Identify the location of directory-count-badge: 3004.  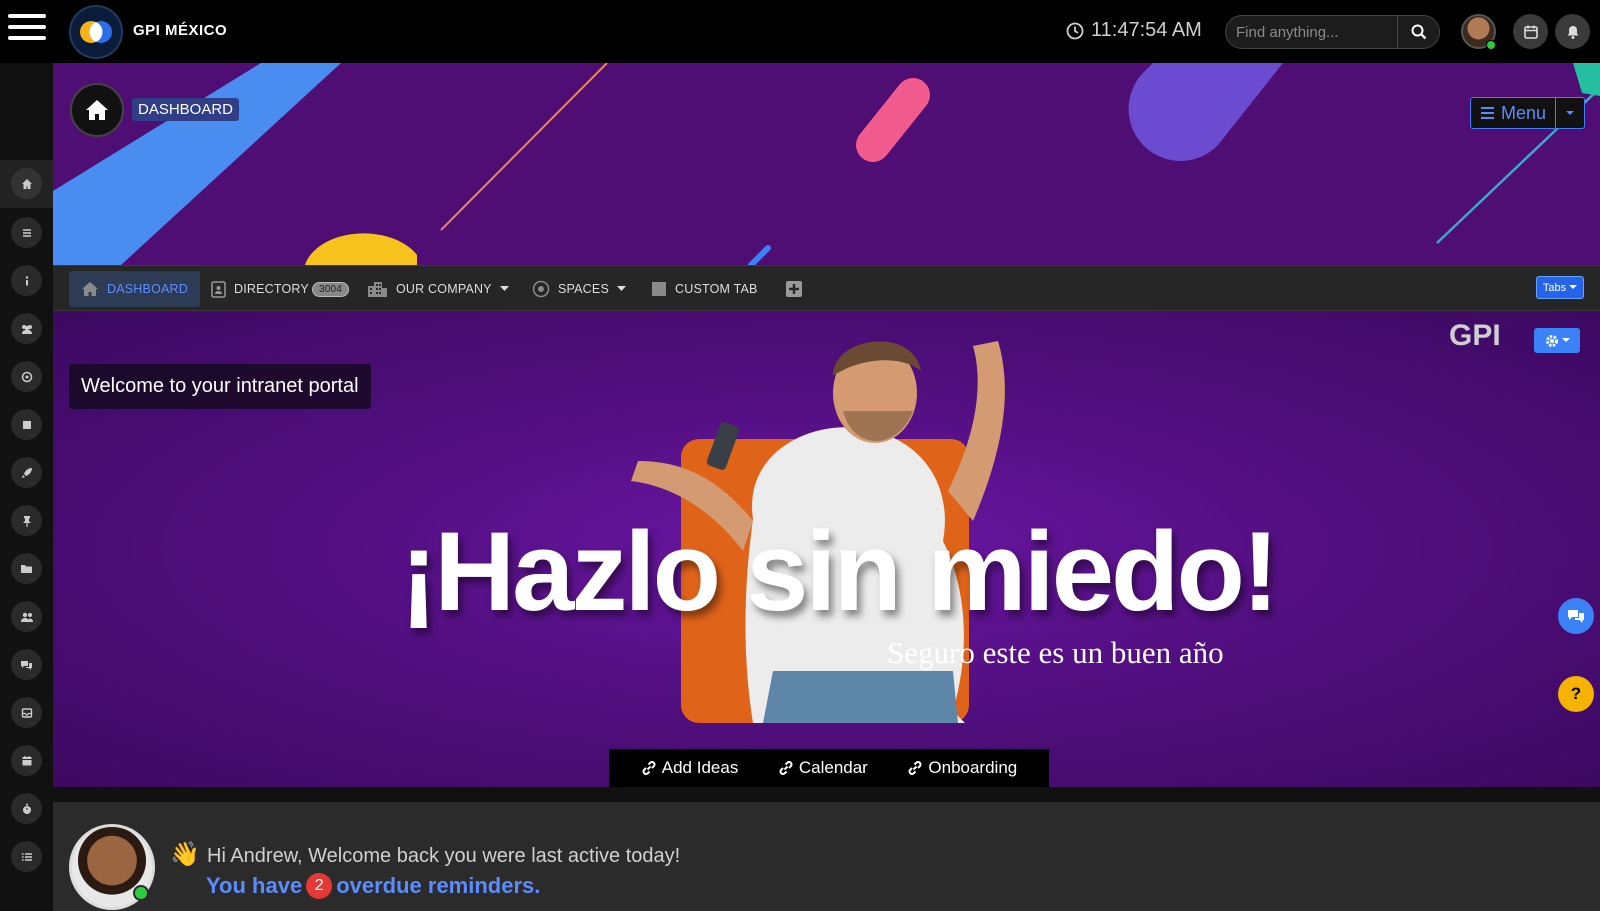
(330, 289).